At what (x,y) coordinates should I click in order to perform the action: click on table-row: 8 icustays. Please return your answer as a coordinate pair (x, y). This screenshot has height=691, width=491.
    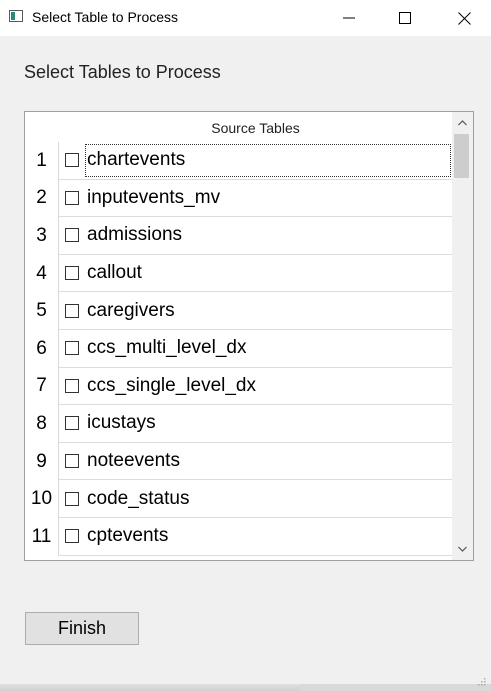
    Looking at the image, I should click on (238, 424).